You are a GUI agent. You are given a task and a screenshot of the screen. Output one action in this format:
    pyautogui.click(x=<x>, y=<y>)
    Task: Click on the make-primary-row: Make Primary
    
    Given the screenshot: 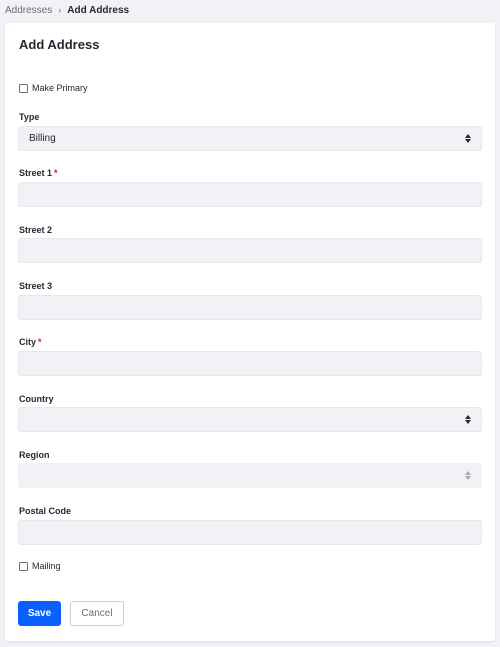 What is the action you would take?
    pyautogui.click(x=53, y=88)
    